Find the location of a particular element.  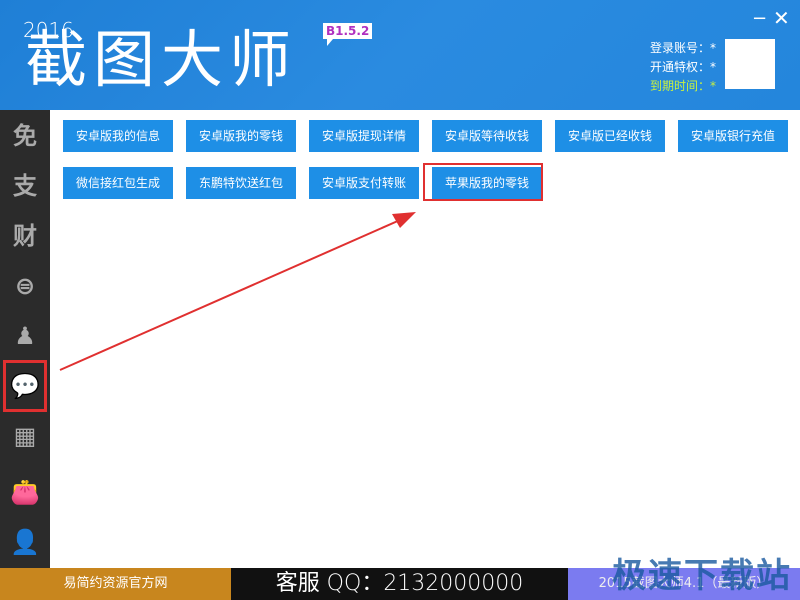

support-qq: 客服 QQ：2132000000 is located at coordinates (399, 584).